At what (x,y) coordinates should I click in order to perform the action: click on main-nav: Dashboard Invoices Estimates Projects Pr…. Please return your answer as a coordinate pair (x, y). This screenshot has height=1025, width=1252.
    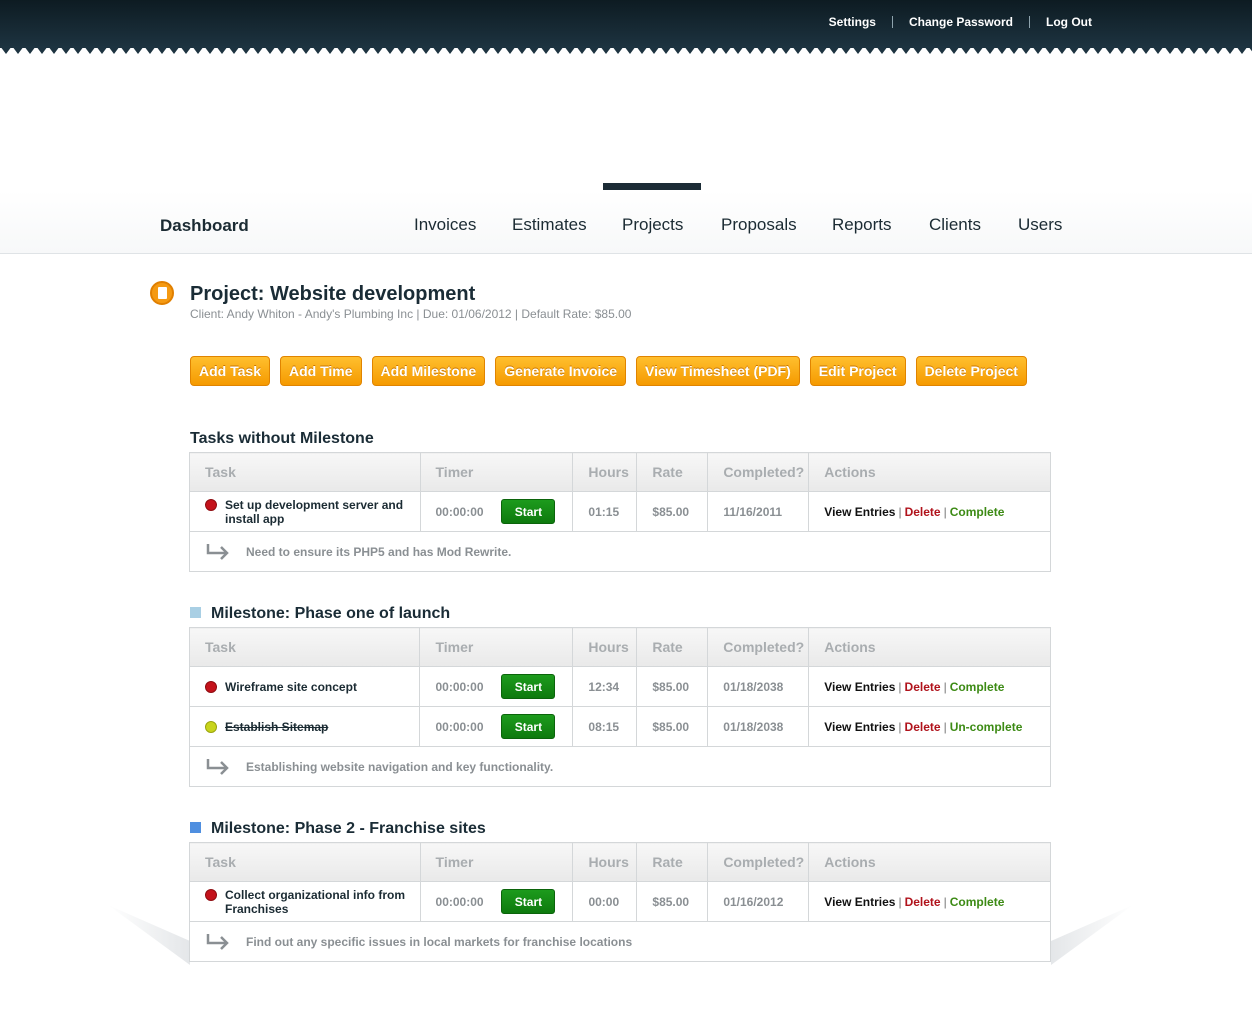
    Looking at the image, I should click on (626, 222).